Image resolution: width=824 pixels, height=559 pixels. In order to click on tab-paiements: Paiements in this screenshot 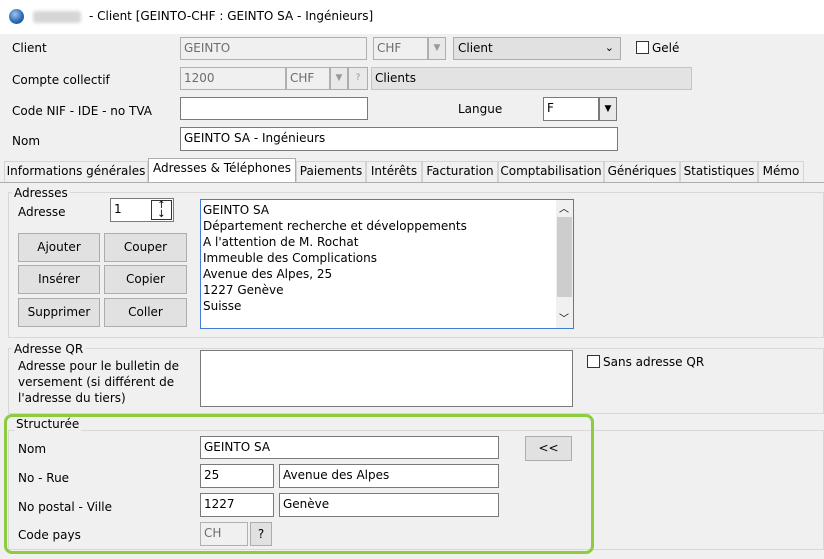, I will do `click(331, 171)`.